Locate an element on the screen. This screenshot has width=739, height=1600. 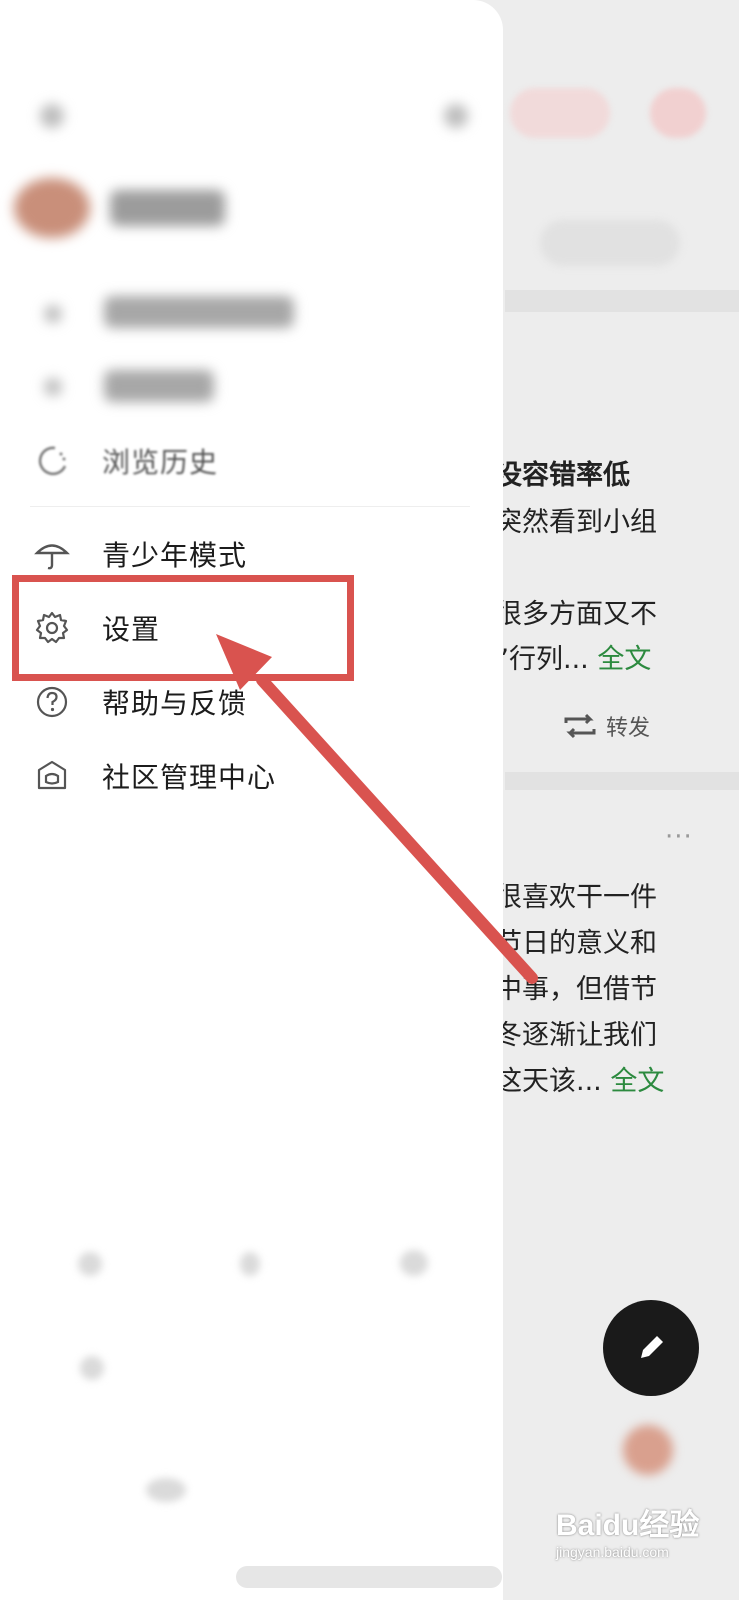
baidu-jingyan-watermark: Baidu经验 jingyan.baidu.com is located at coordinates (631, 1535).